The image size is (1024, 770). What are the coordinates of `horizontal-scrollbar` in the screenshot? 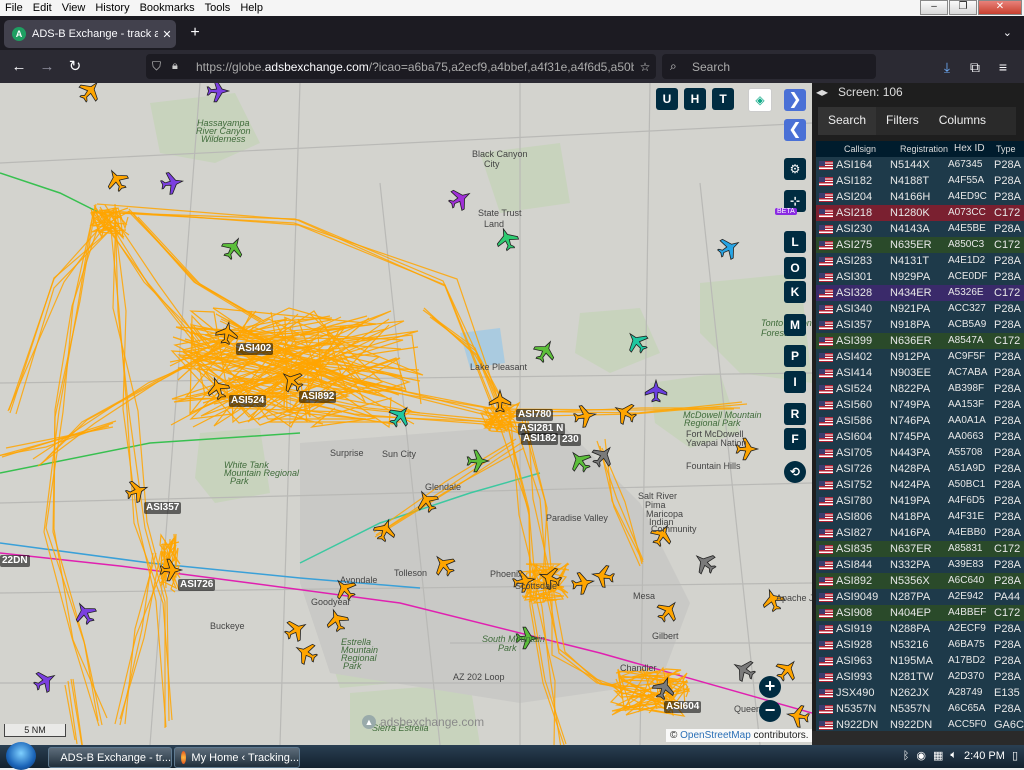 It's located at (918, 738).